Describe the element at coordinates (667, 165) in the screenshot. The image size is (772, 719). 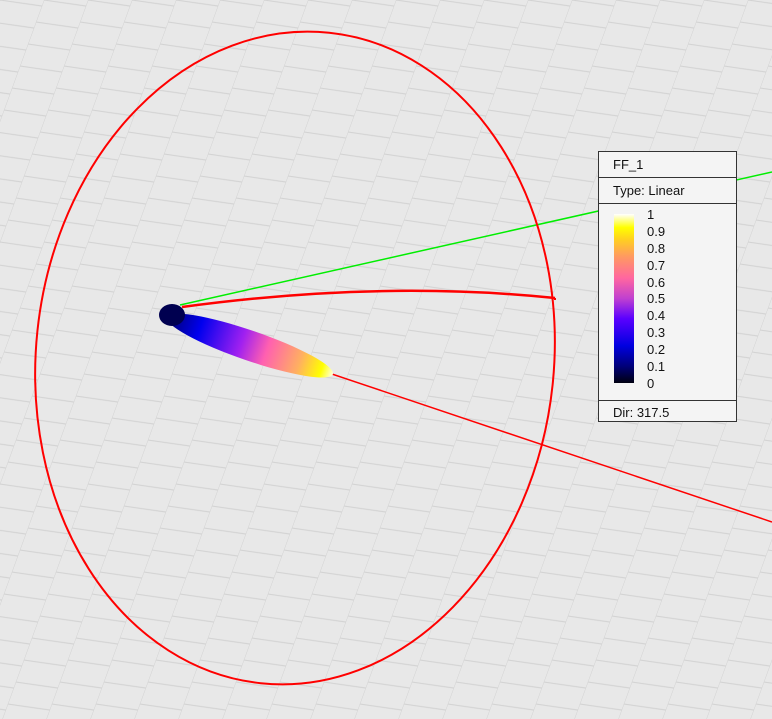
I see `legend-title: FF_1` at that location.